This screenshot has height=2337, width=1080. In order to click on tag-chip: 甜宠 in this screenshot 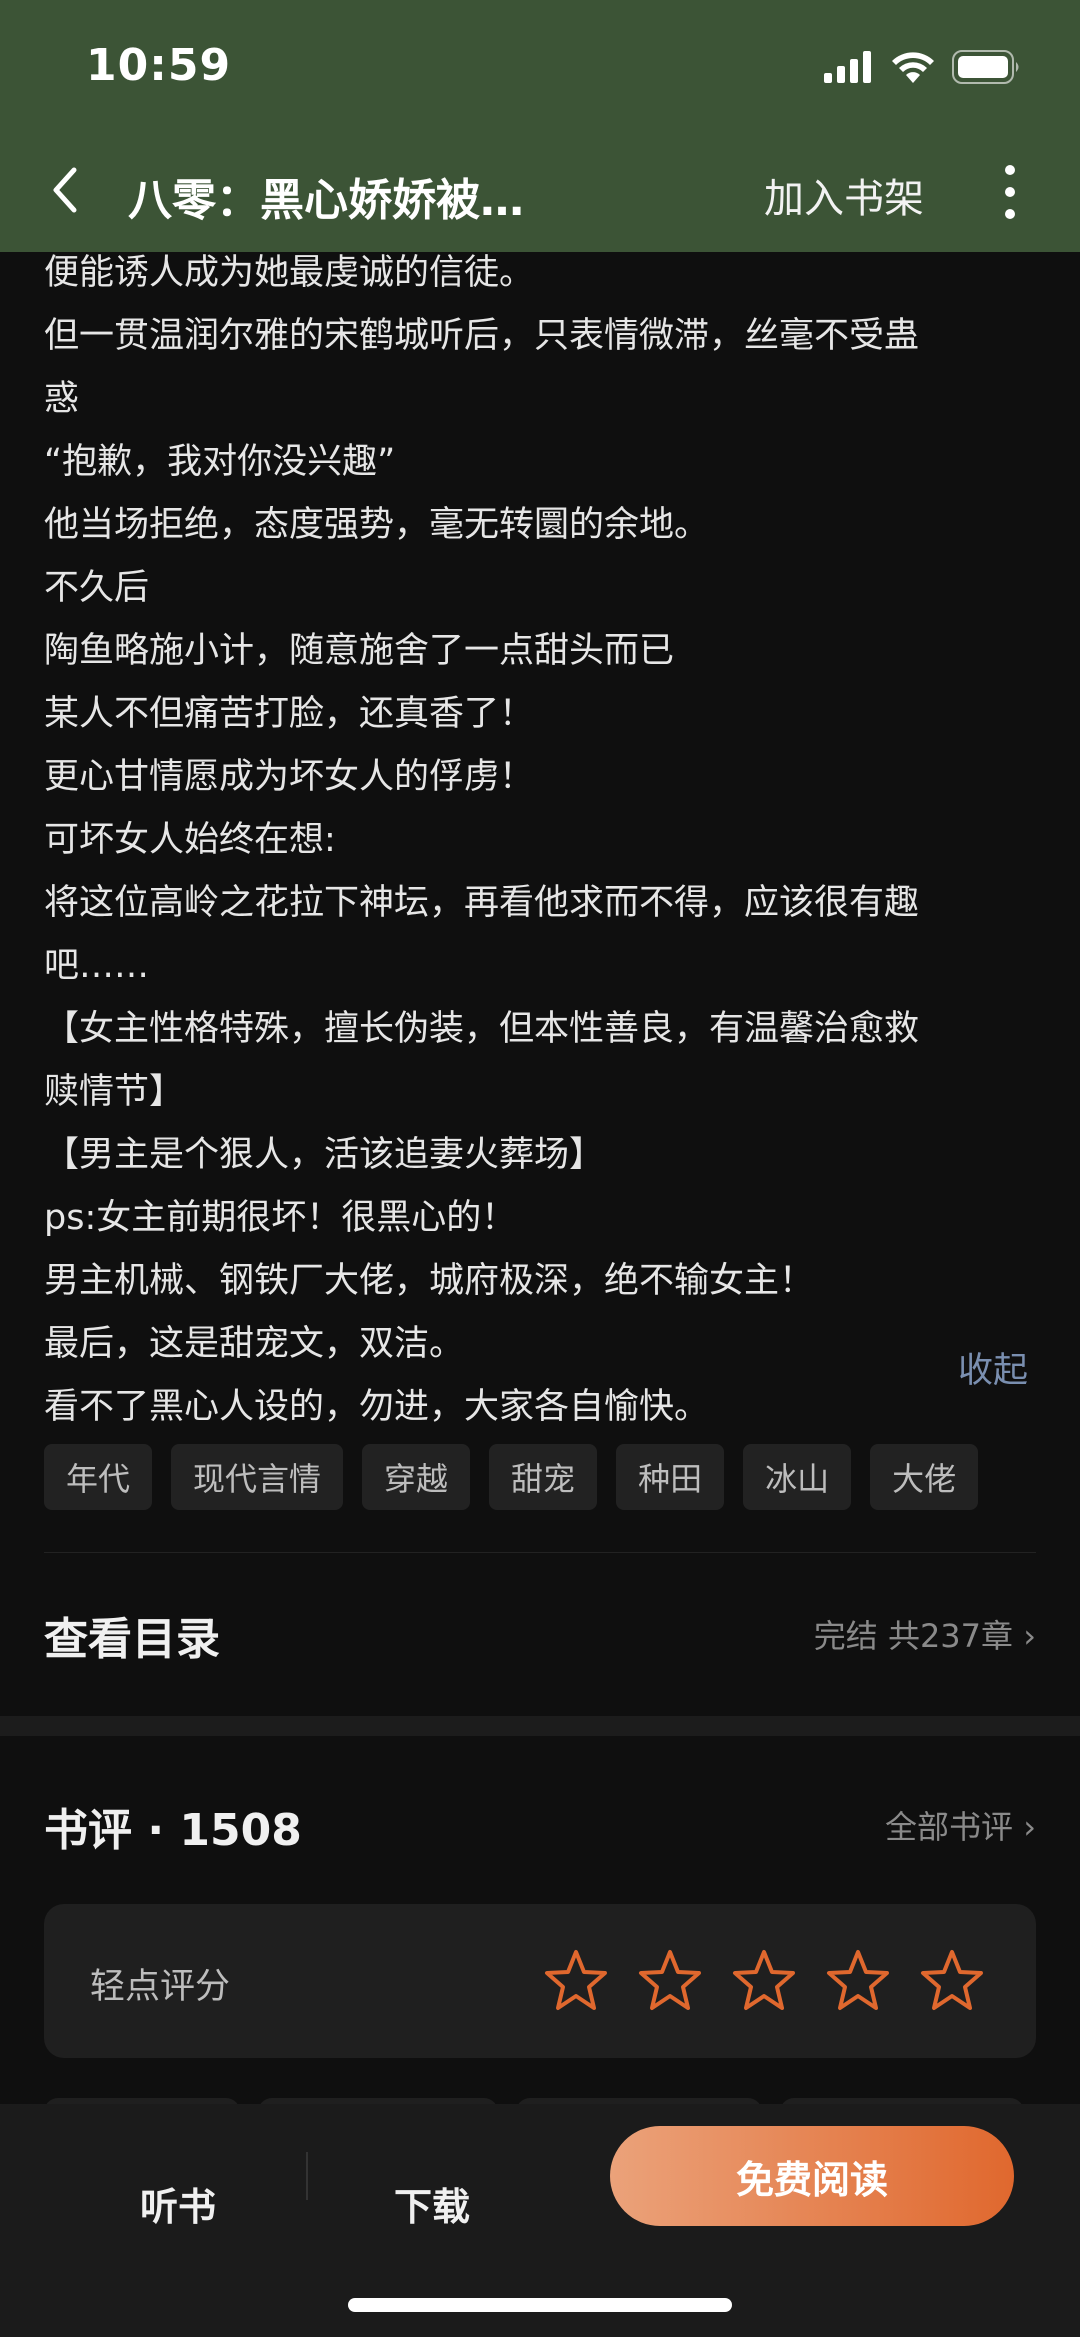, I will do `click(543, 1477)`.